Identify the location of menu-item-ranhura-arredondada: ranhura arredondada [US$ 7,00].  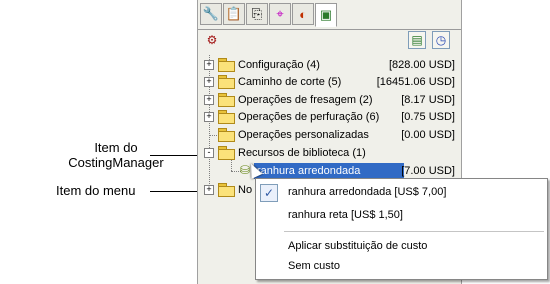
(367, 192).